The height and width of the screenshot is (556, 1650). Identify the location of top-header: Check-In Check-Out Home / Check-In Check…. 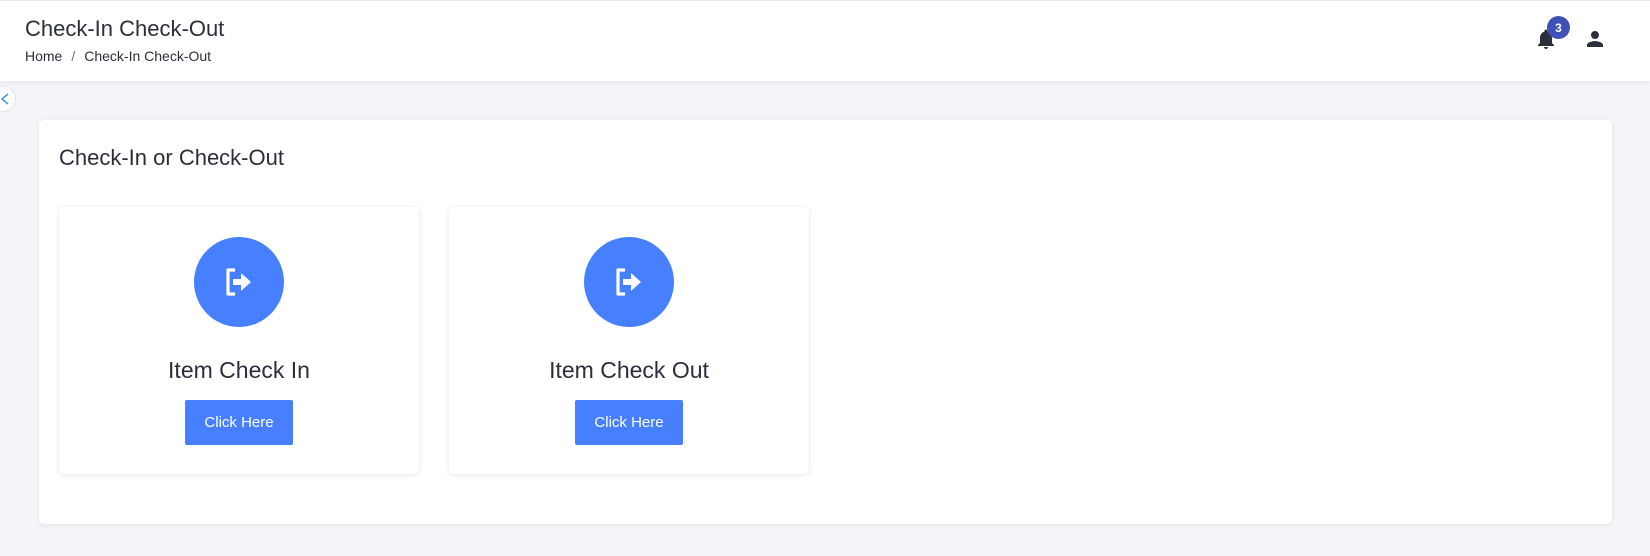
(825, 40).